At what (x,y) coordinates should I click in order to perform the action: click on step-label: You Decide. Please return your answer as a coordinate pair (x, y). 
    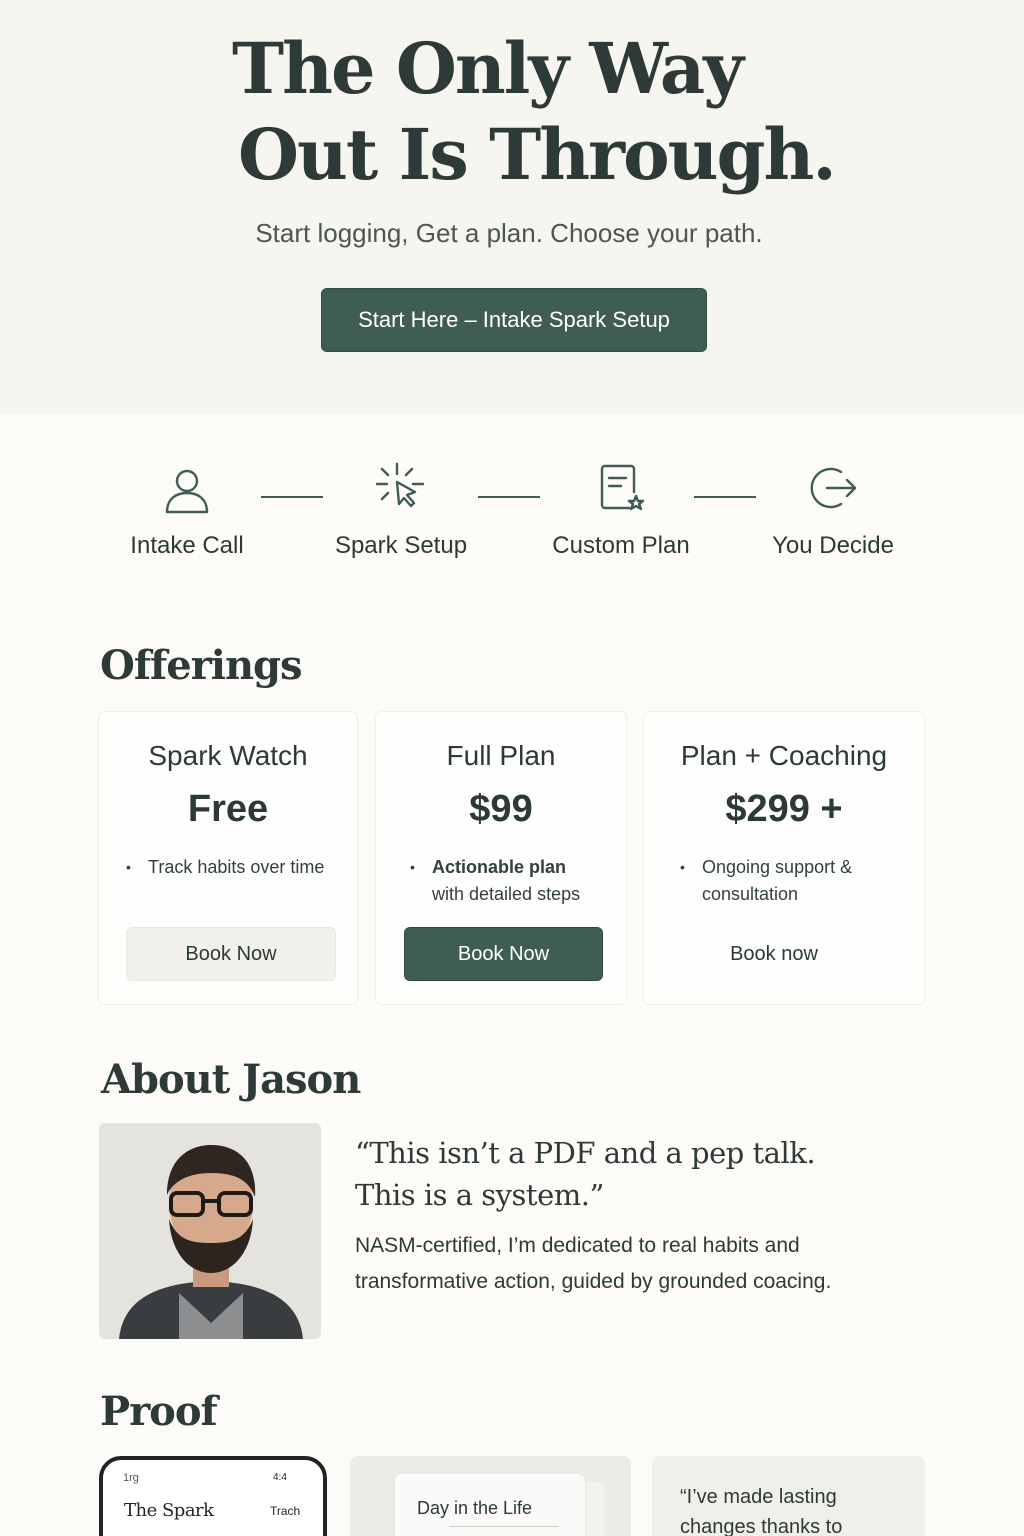
    Looking at the image, I should click on (833, 545).